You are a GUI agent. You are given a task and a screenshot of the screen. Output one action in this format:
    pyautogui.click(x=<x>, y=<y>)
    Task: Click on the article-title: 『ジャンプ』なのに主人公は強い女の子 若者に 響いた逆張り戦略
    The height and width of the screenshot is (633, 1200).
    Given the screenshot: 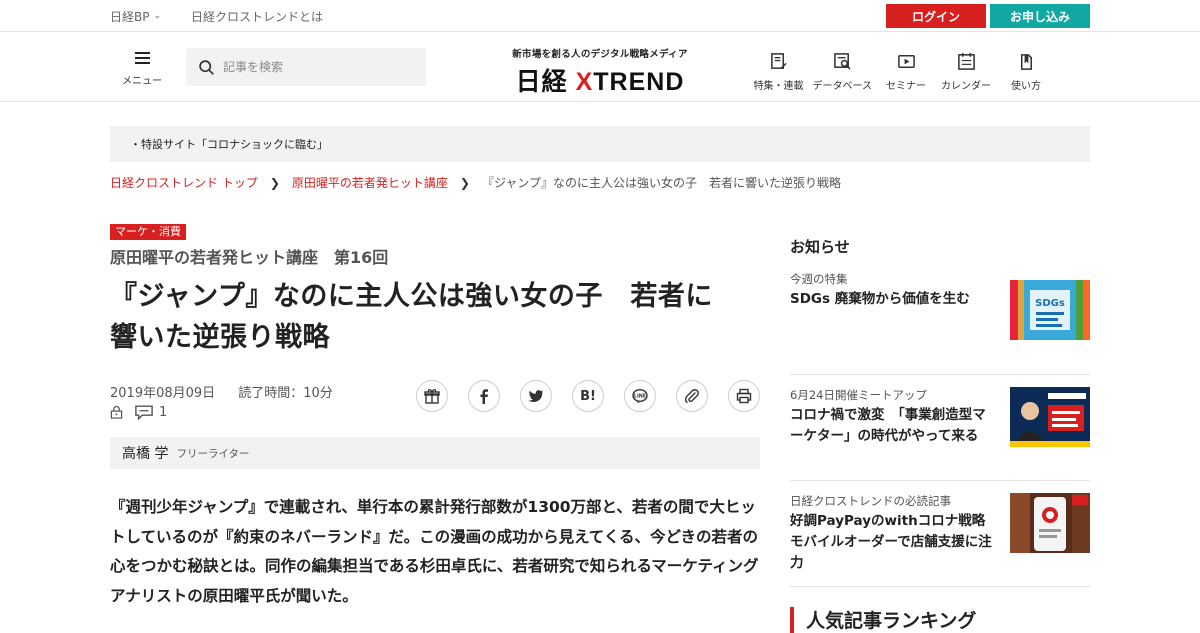 What is the action you would take?
    pyautogui.click(x=435, y=317)
    